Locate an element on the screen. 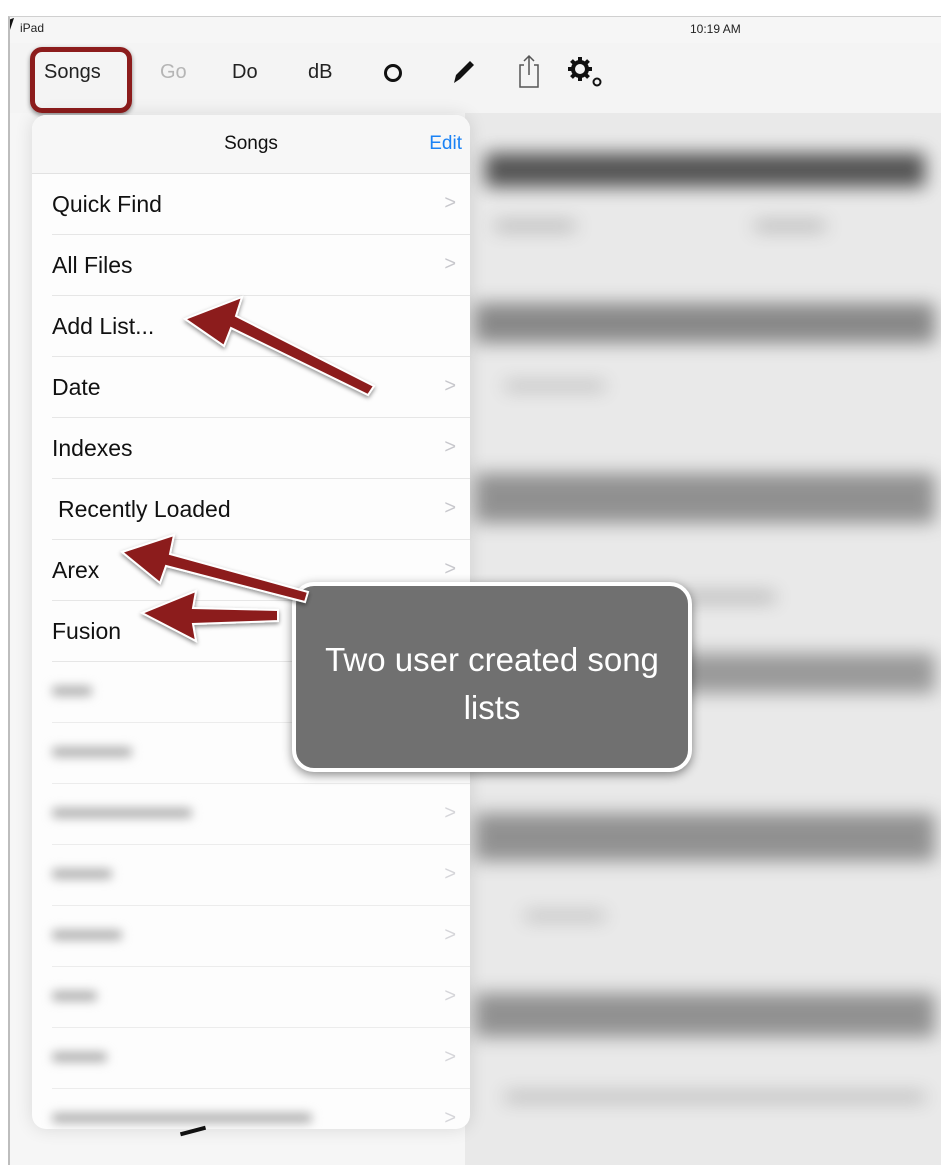 This screenshot has height=1165, width=941. arrow-add-list is located at coordinates (279, 346).